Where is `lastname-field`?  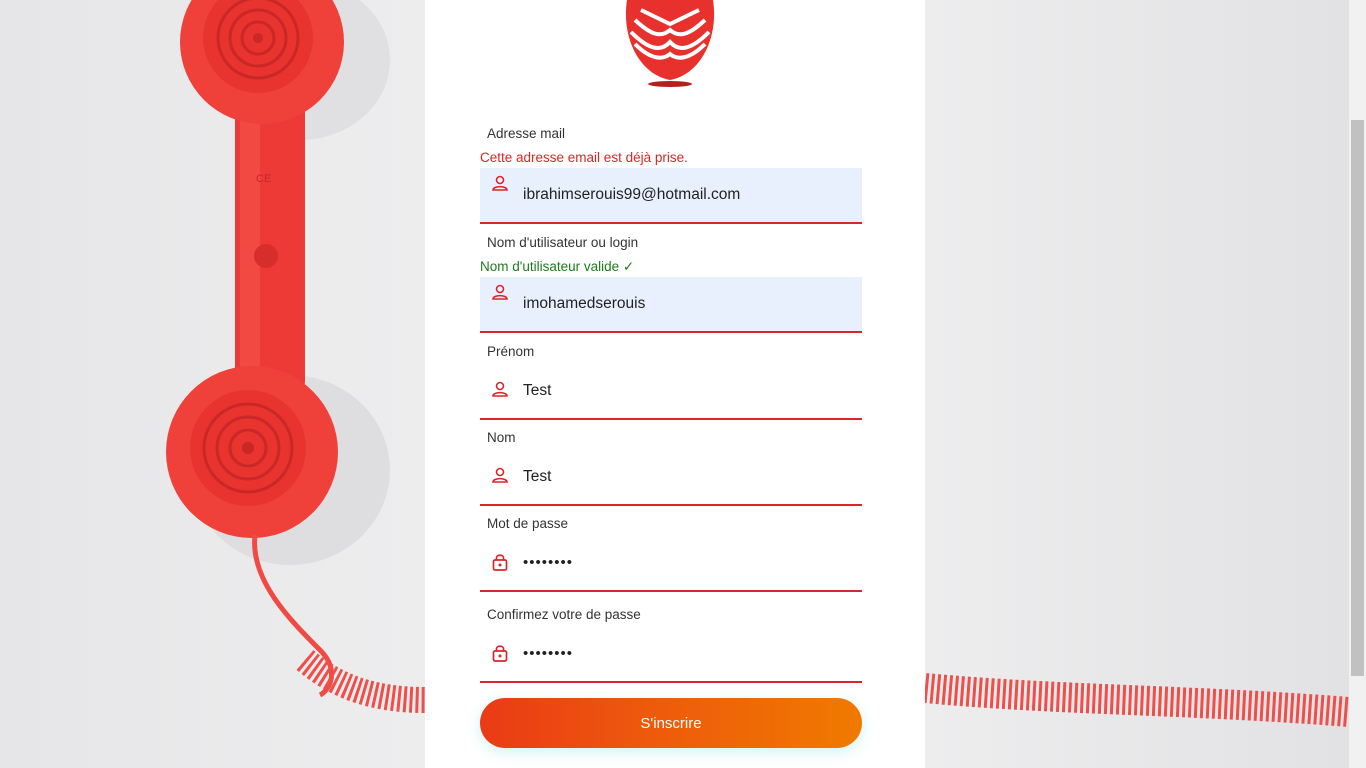 lastname-field is located at coordinates (671, 478).